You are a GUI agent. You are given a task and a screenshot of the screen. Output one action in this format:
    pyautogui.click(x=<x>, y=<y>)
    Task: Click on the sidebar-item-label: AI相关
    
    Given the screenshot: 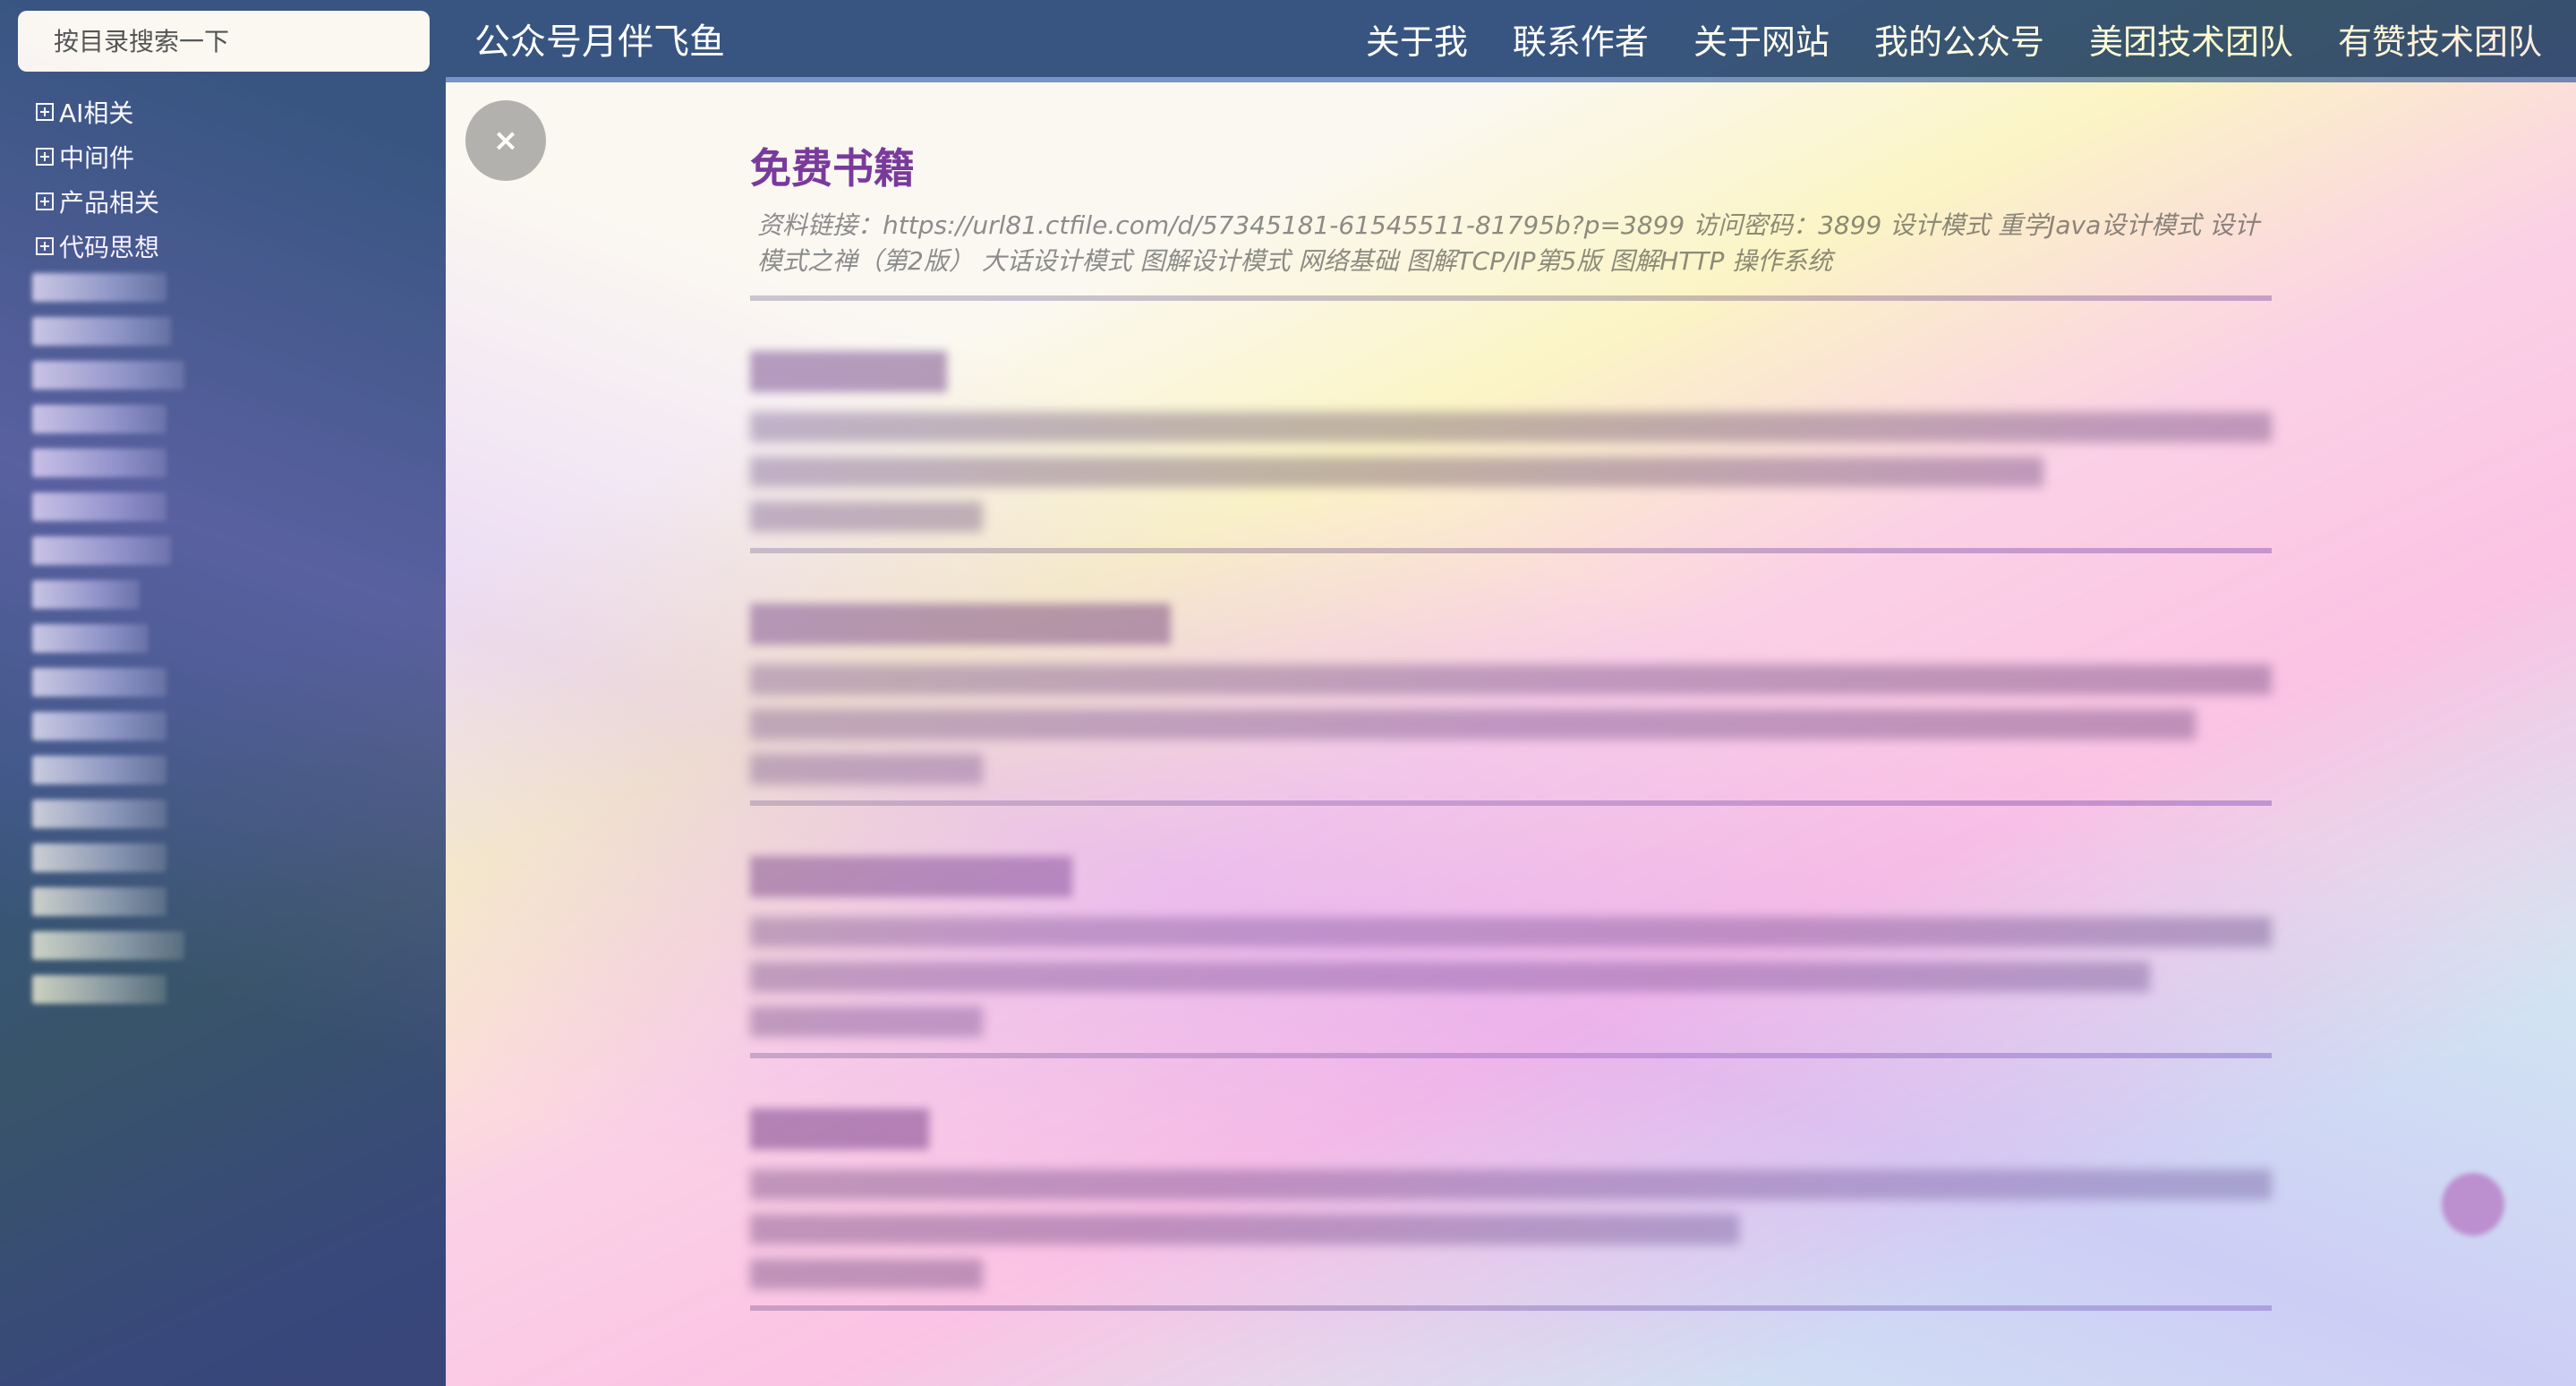 What is the action you would take?
    pyautogui.click(x=96, y=113)
    